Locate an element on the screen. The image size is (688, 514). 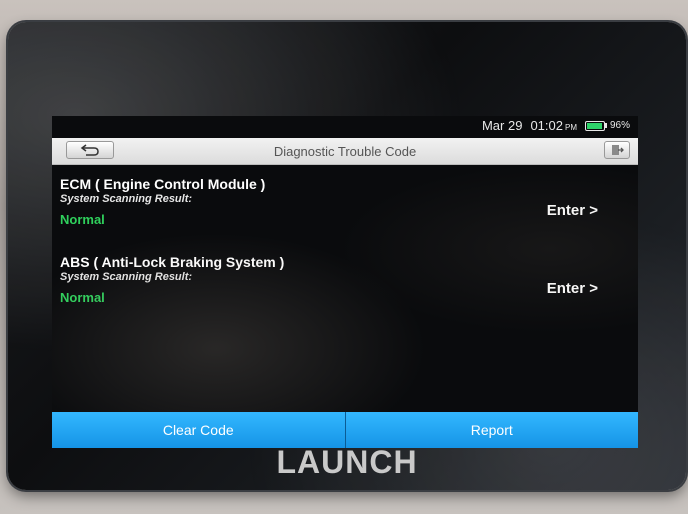
clear-code-button: Clear Code is located at coordinates (198, 430).